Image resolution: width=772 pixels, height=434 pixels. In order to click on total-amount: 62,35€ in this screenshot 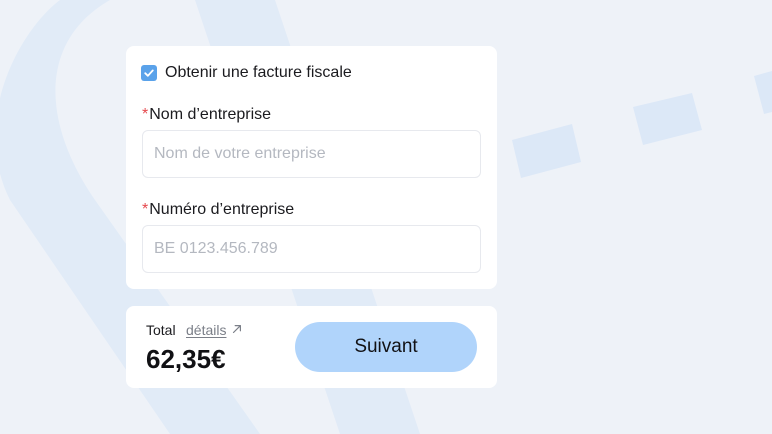, I will do `click(186, 359)`.